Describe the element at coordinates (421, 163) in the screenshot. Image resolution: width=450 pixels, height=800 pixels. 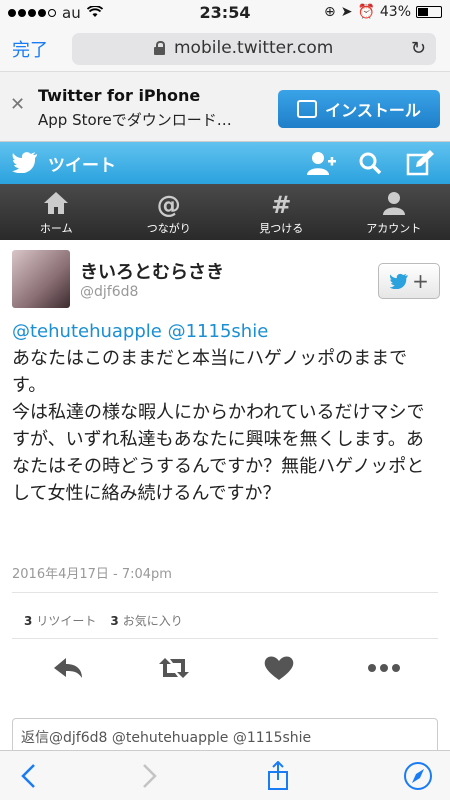
I see `compose-icon` at that location.